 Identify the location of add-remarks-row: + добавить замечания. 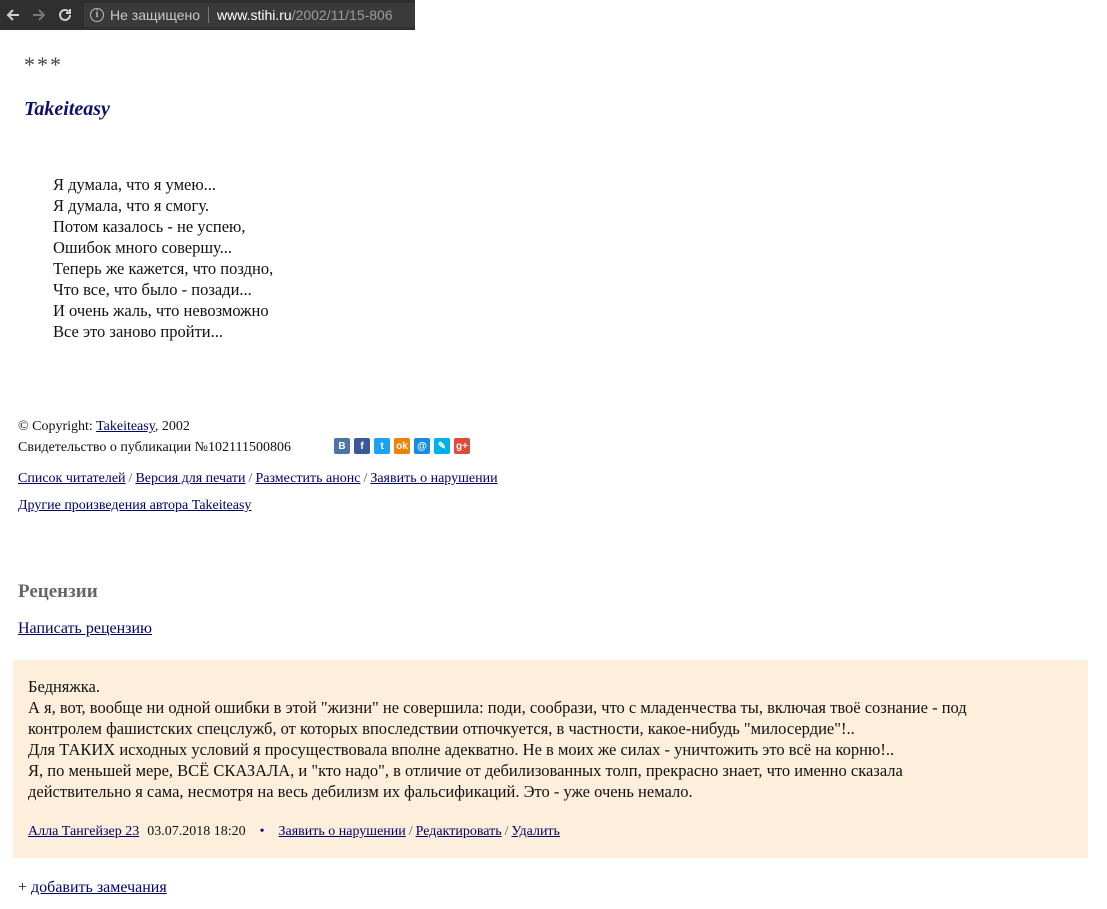
(92, 888).